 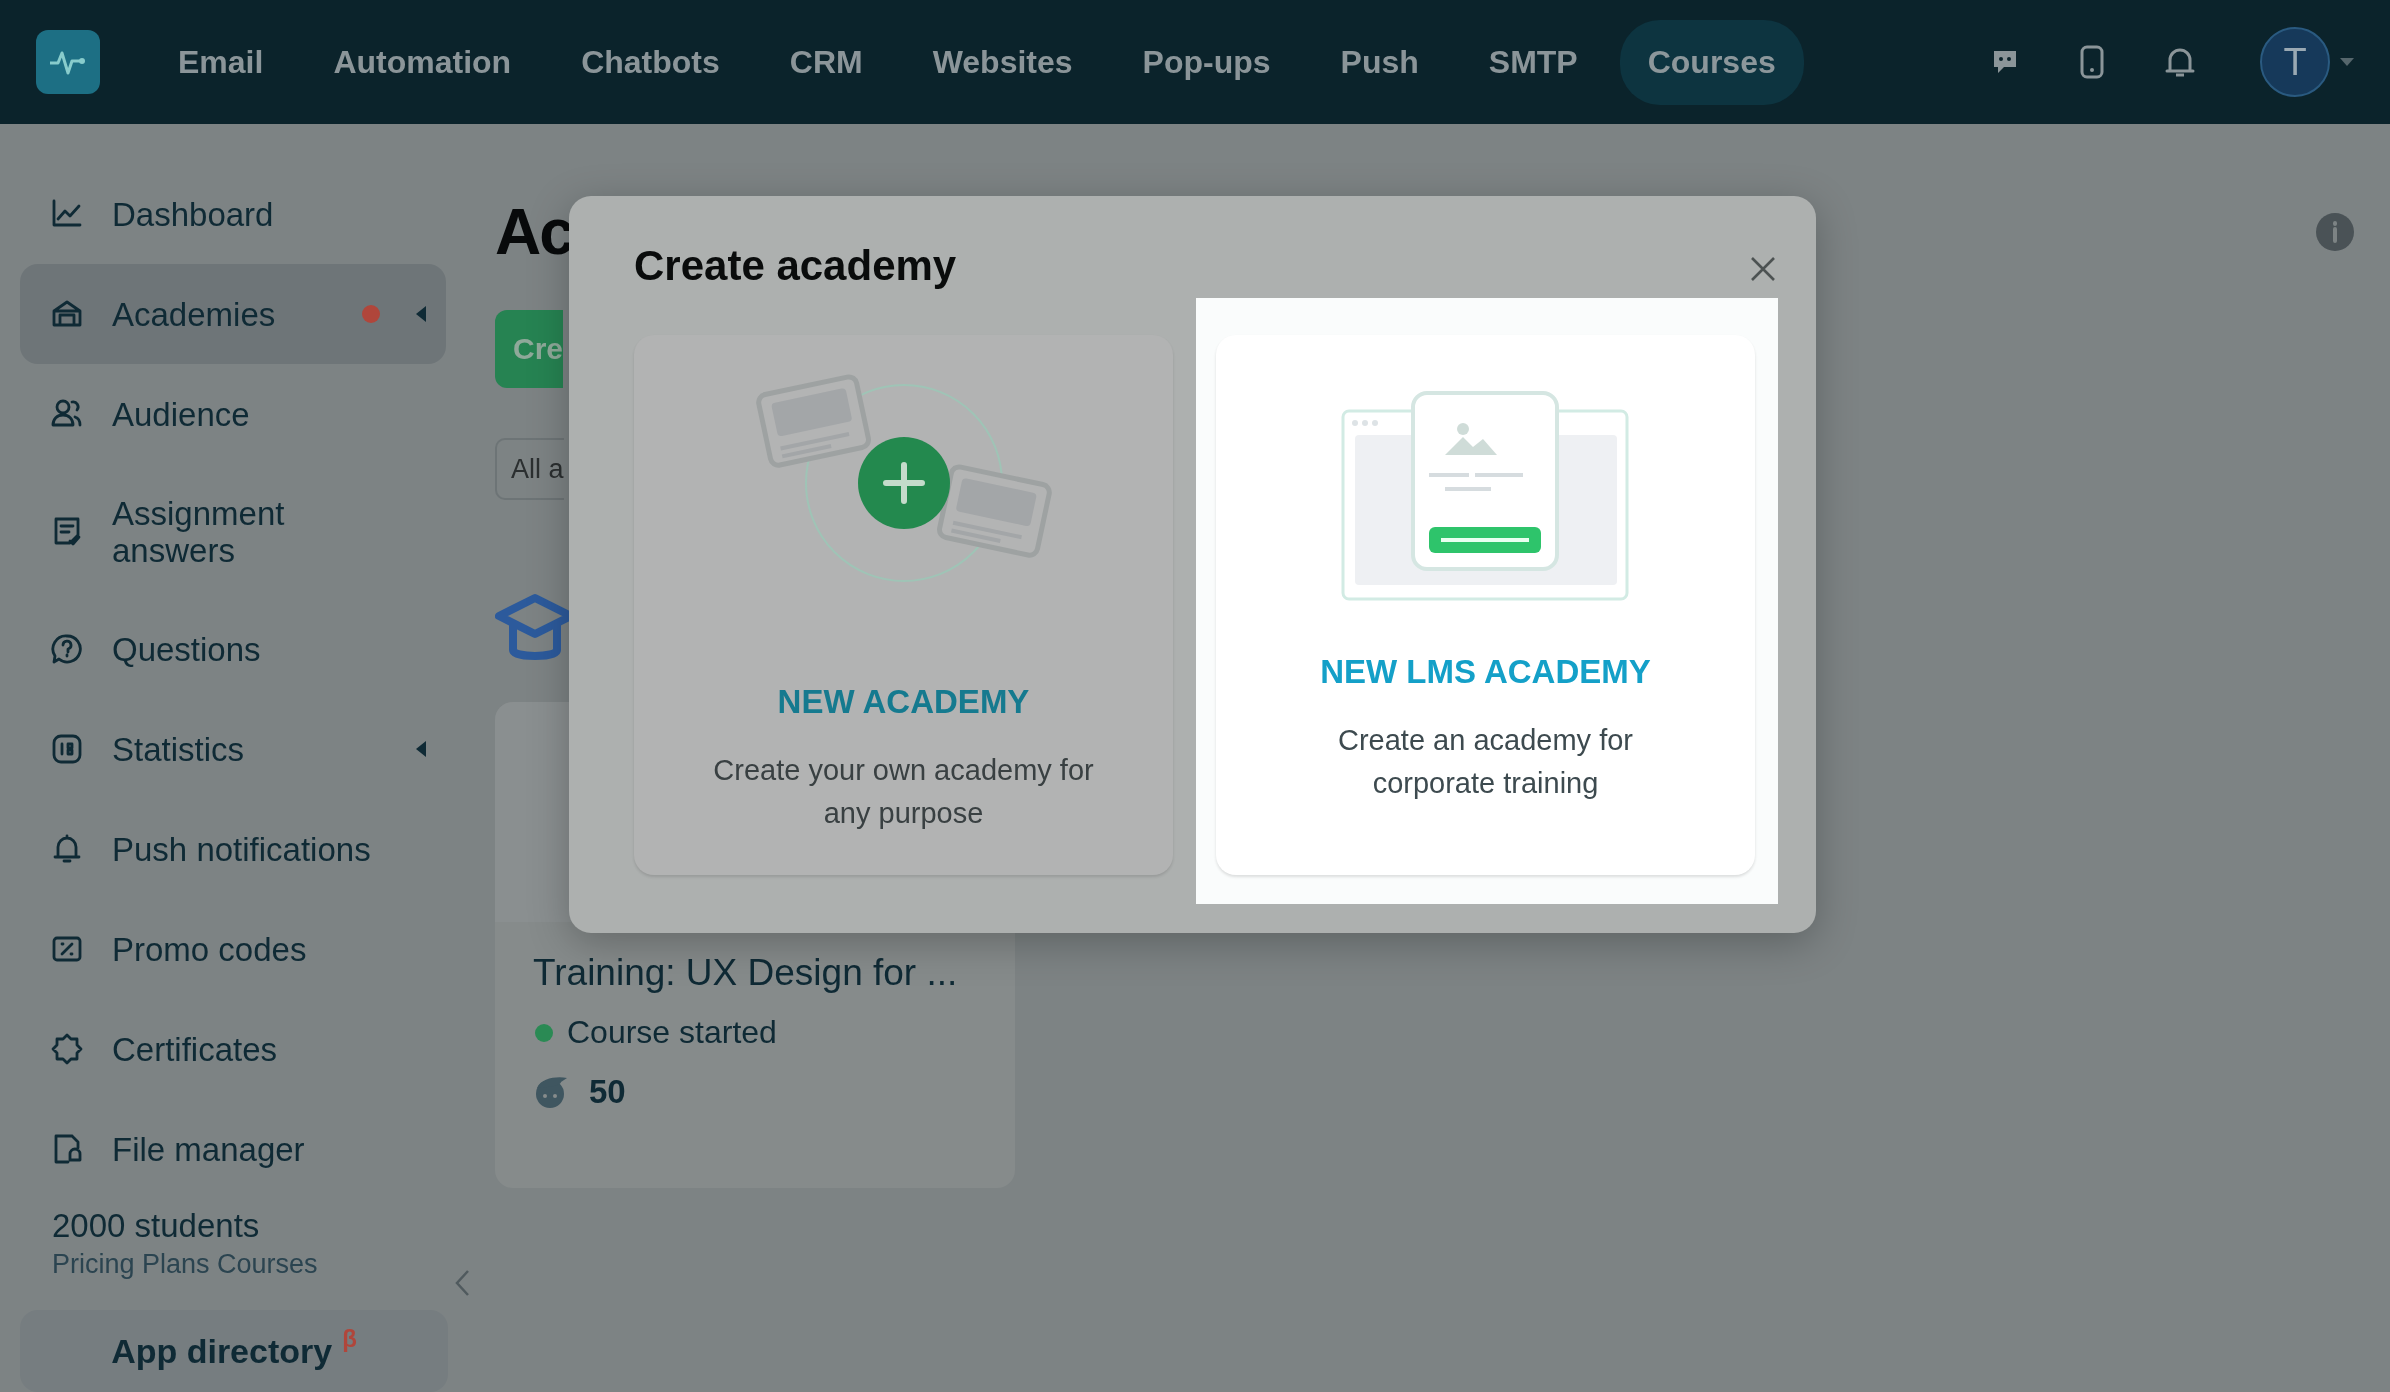 I want to click on course-status: Course started, so click(x=672, y=1032).